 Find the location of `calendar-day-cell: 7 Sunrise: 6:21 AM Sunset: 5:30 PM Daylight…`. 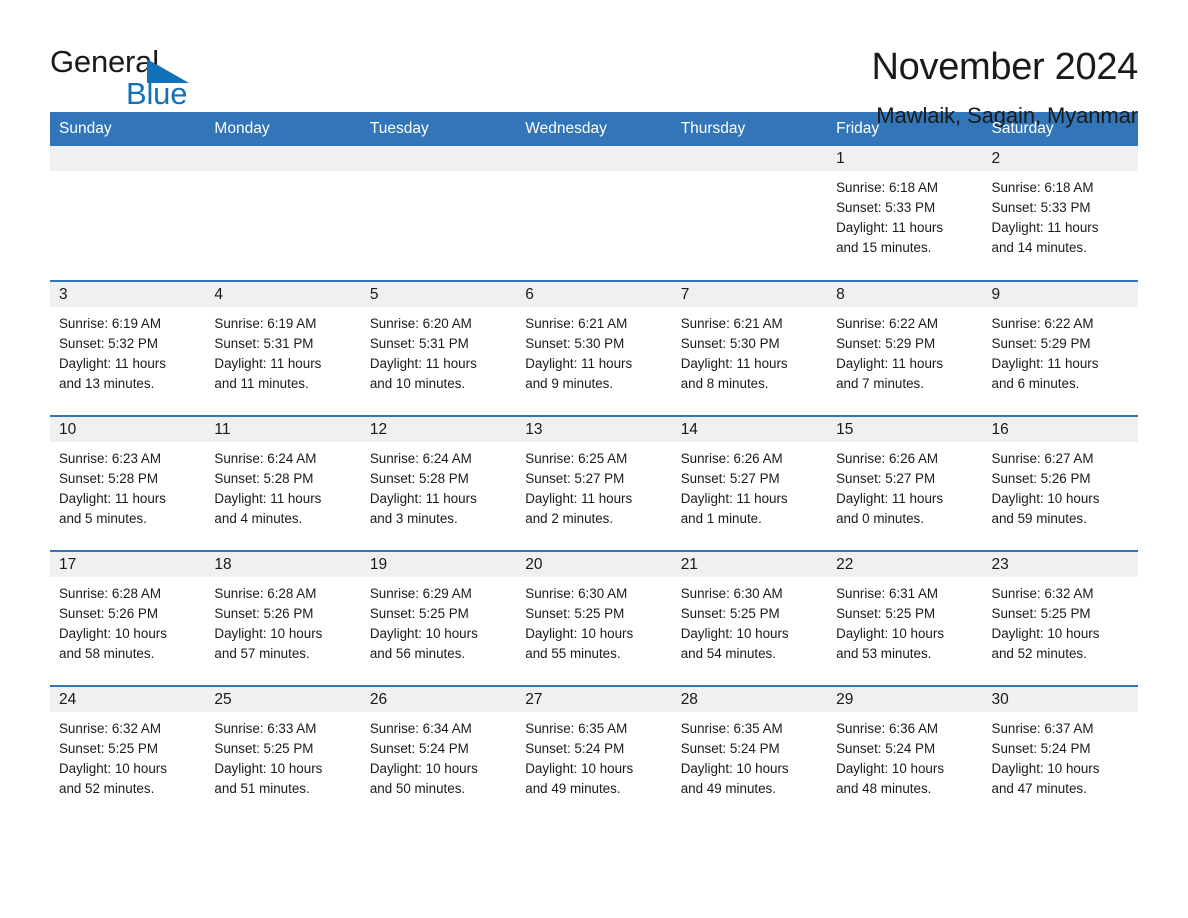

calendar-day-cell: 7 Sunrise: 6:21 AM Sunset: 5:30 PM Daylight… is located at coordinates (749, 348).